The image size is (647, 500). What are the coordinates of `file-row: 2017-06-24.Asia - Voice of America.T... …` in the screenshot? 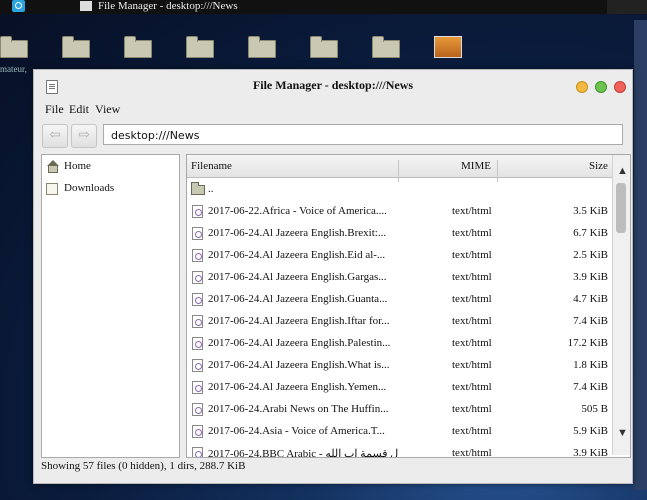 It's located at (399, 432).